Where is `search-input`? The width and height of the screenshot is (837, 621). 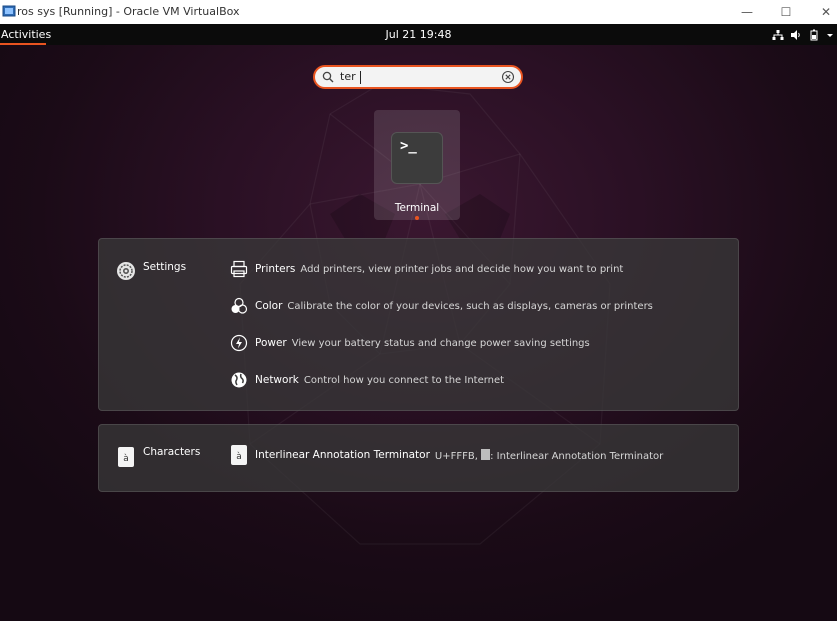
search-input is located at coordinates (417, 77).